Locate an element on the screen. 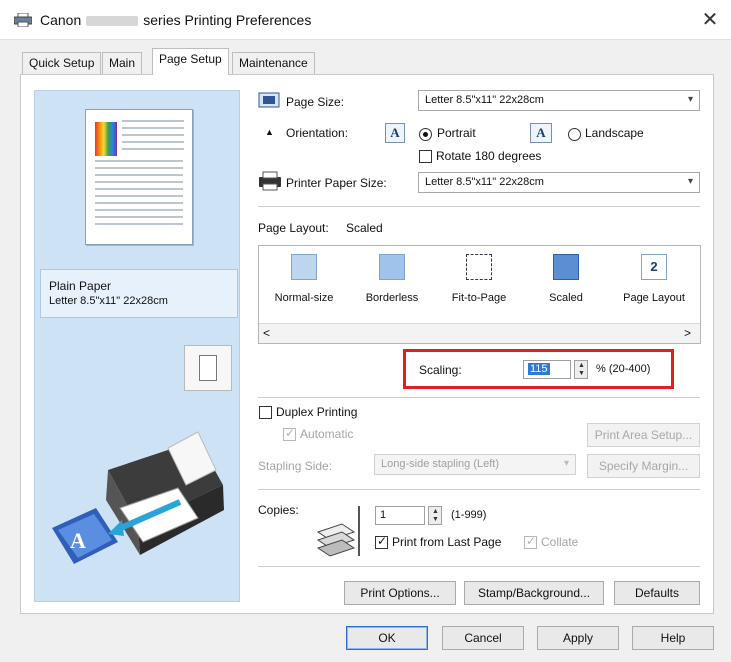 This screenshot has height=662, width=731. layout-fit-to-page: Fit-to-Page is located at coordinates (479, 279).